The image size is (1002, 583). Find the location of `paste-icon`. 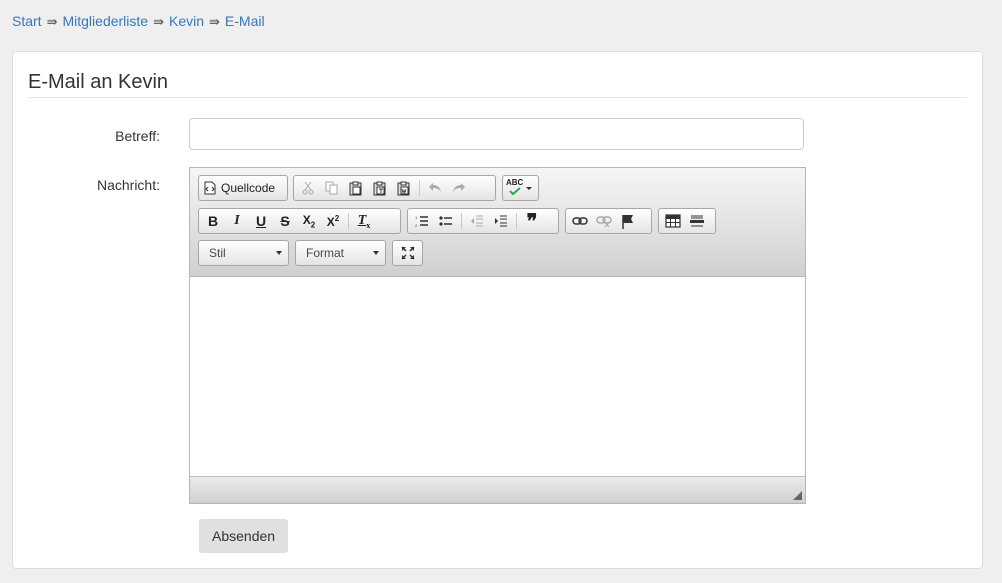

paste-icon is located at coordinates (356, 188).